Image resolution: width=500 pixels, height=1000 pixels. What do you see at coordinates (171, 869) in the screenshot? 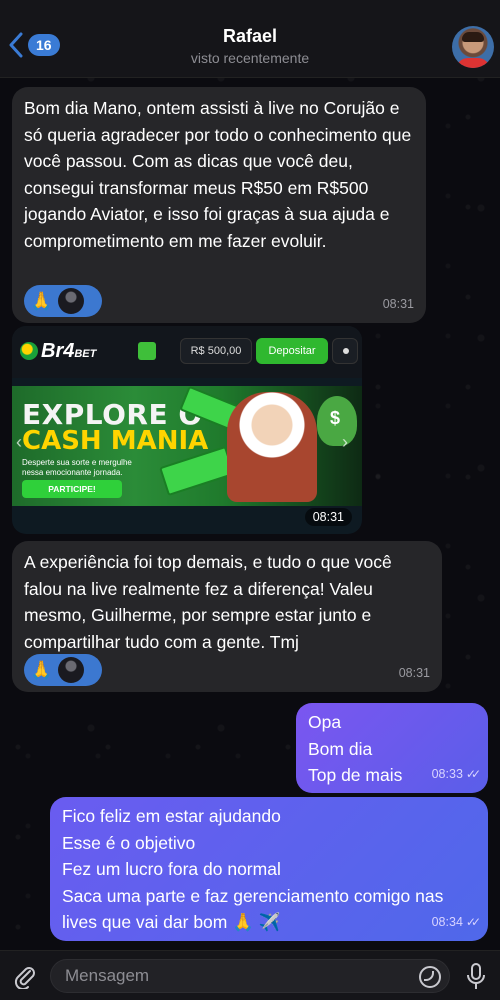
I see `message-line: Fez um lucro fora do normal` at bounding box center [171, 869].